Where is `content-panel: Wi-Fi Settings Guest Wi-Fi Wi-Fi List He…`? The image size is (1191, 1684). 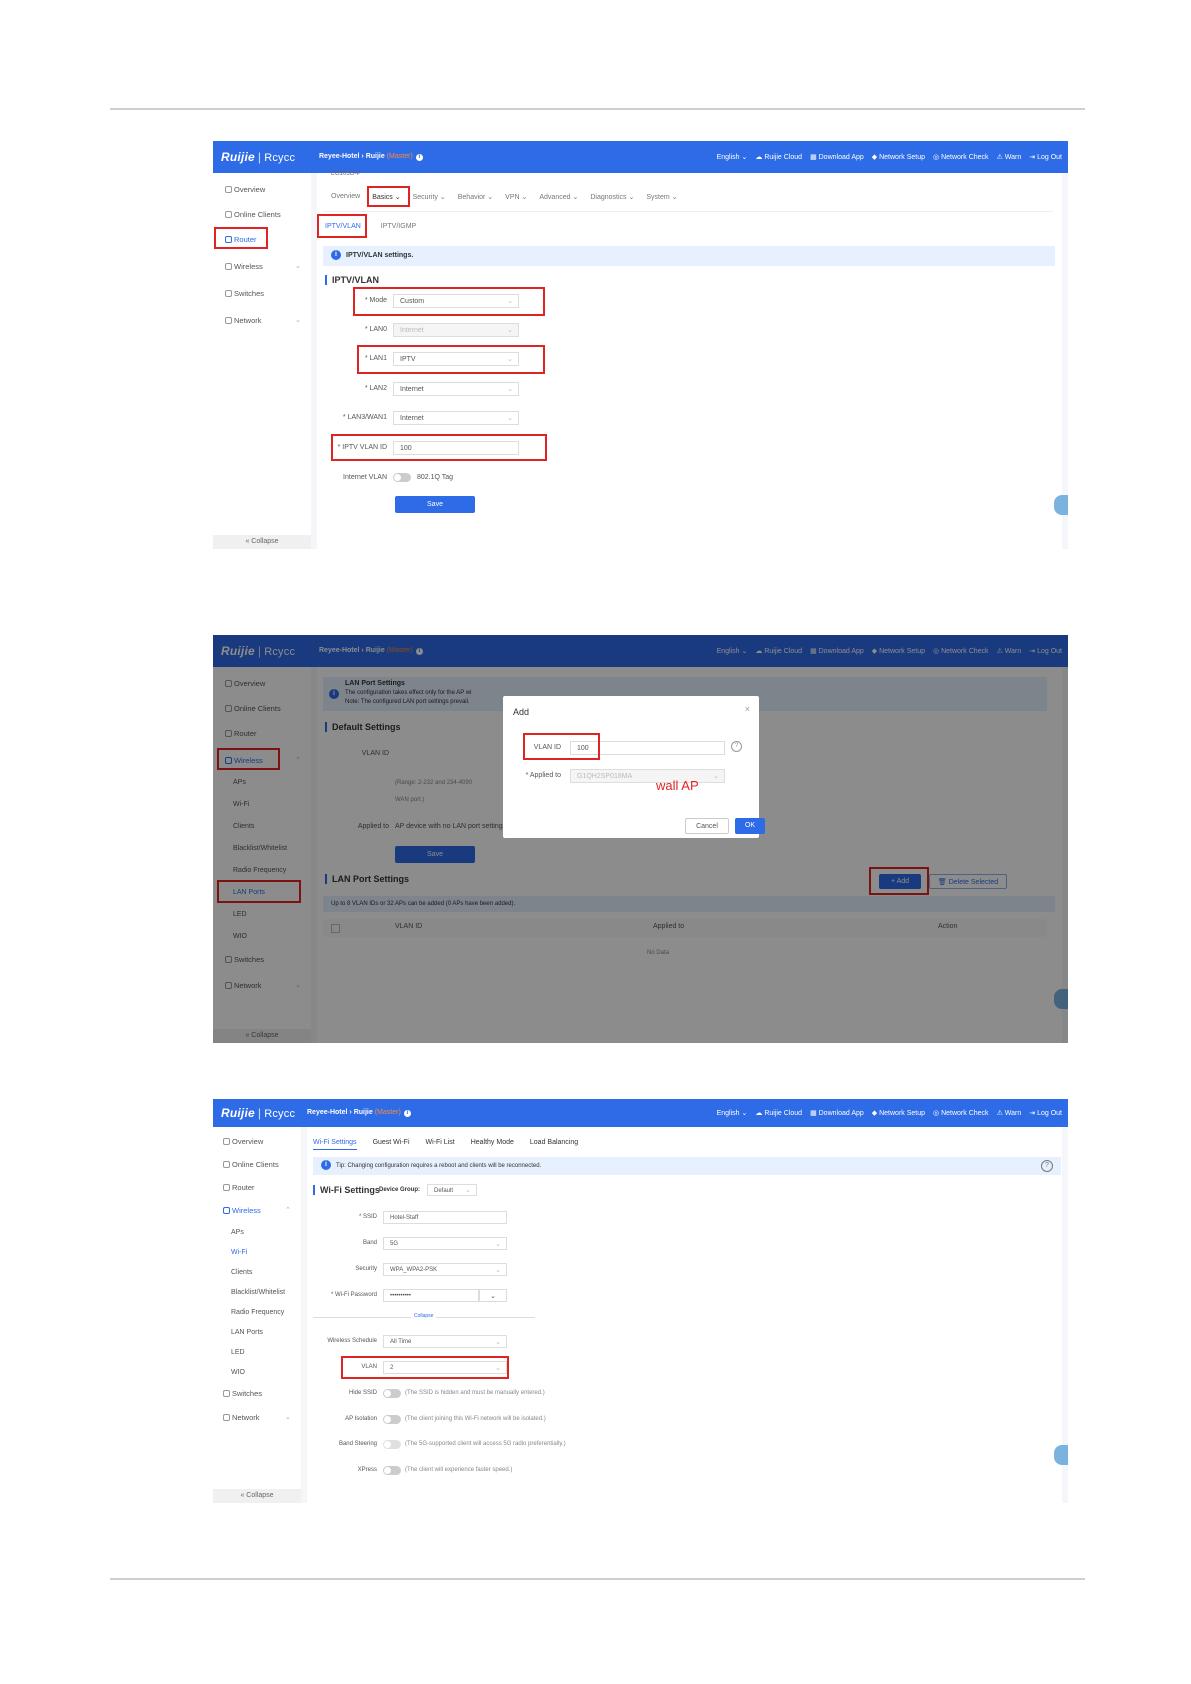 content-panel: Wi-Fi Settings Guest Wi-Fi Wi-Fi List He… is located at coordinates (684, 1315).